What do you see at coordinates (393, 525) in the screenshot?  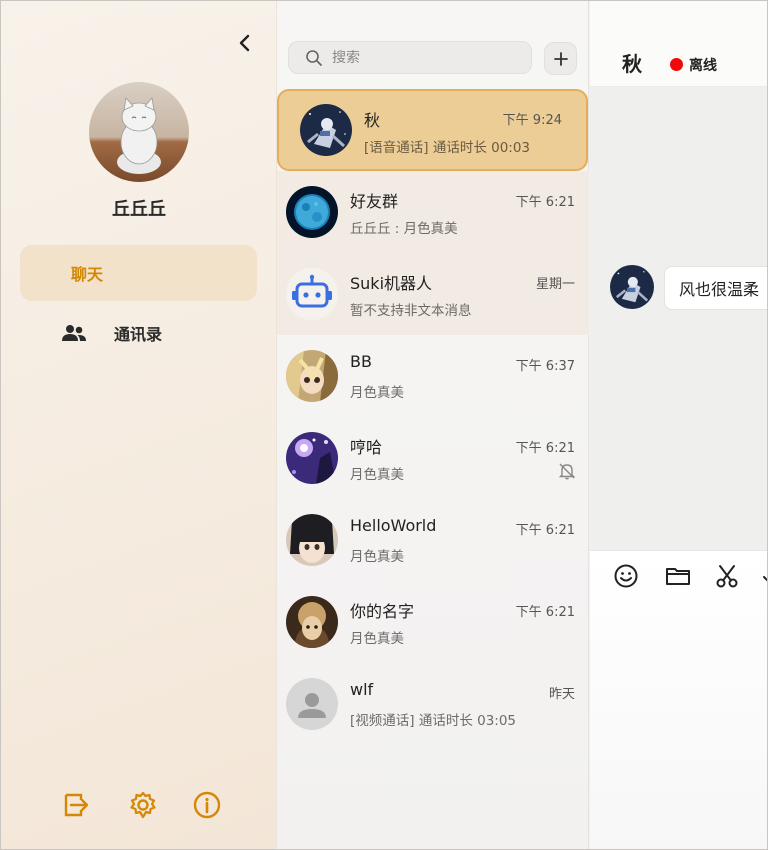 I see `conversation-name: HelloWorld` at bounding box center [393, 525].